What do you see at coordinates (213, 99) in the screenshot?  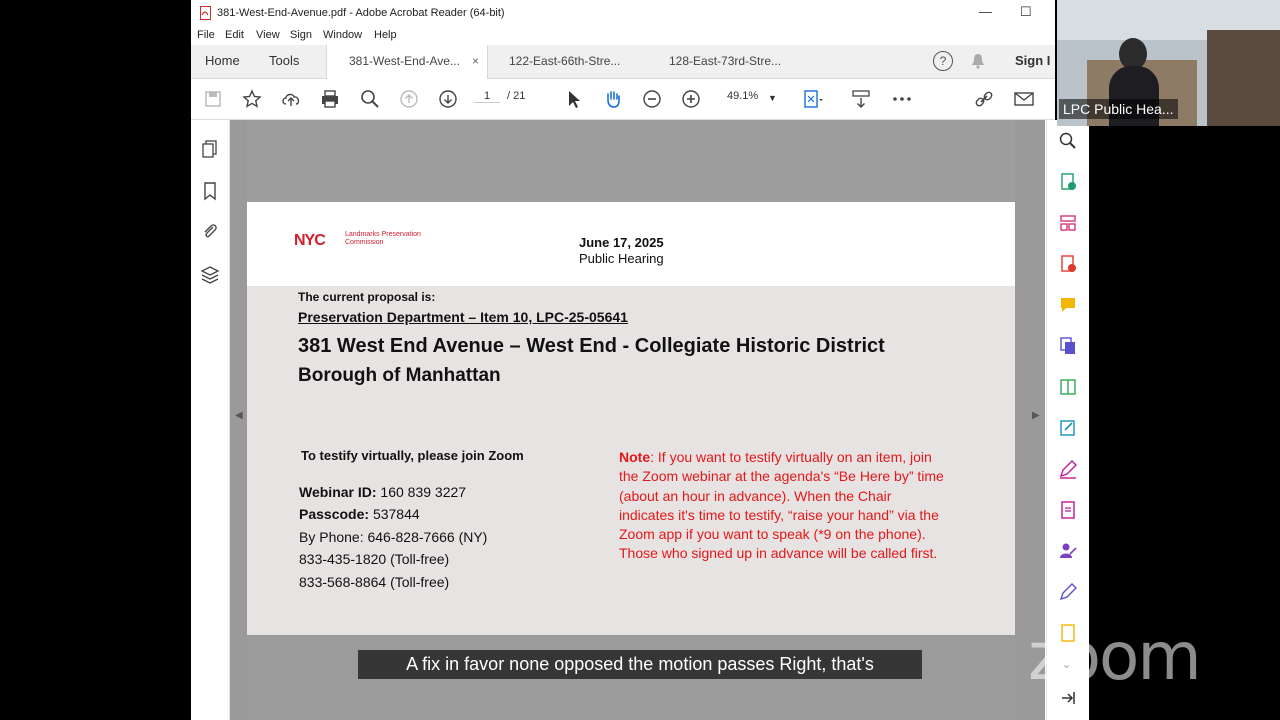 I see `save-icon` at bounding box center [213, 99].